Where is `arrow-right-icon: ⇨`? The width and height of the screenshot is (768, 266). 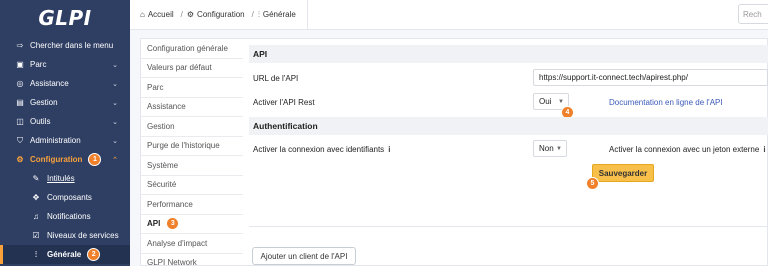 arrow-right-icon: ⇨ is located at coordinates (20, 45).